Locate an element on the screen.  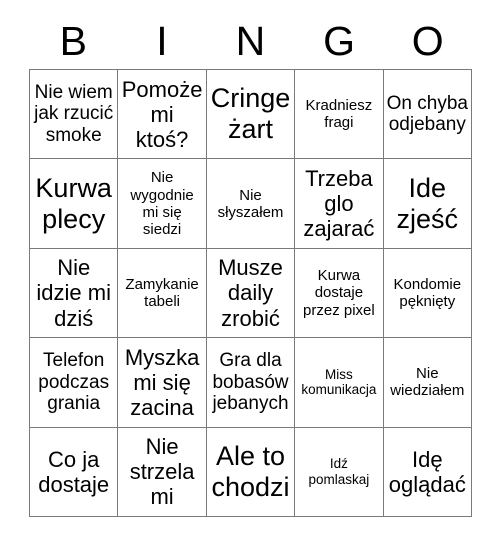
bingo-cell: Ale to chodzi is located at coordinates (251, 472).